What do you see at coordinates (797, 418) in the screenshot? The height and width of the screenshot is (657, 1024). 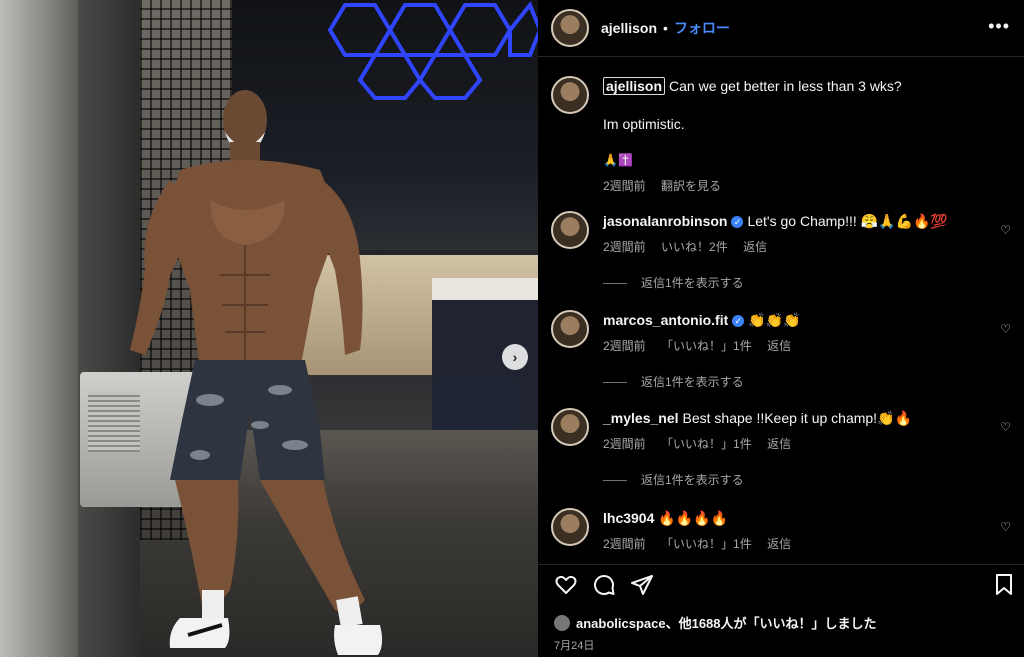 I see `comment-text: Best shape !!Keep it up champ!👏🔥` at bounding box center [797, 418].